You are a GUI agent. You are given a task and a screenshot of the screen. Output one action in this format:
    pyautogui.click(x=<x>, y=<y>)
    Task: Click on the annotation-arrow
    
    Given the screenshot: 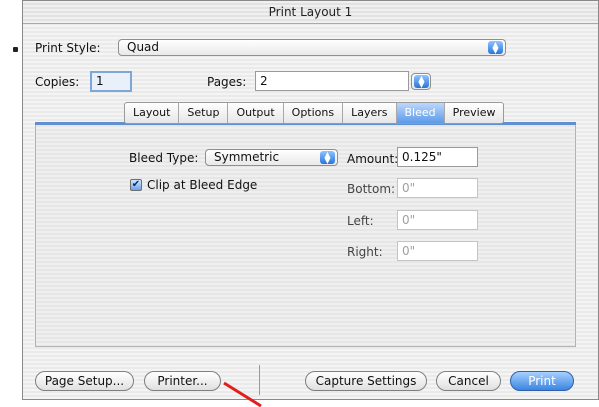 What is the action you would take?
    pyautogui.click(x=242, y=394)
    